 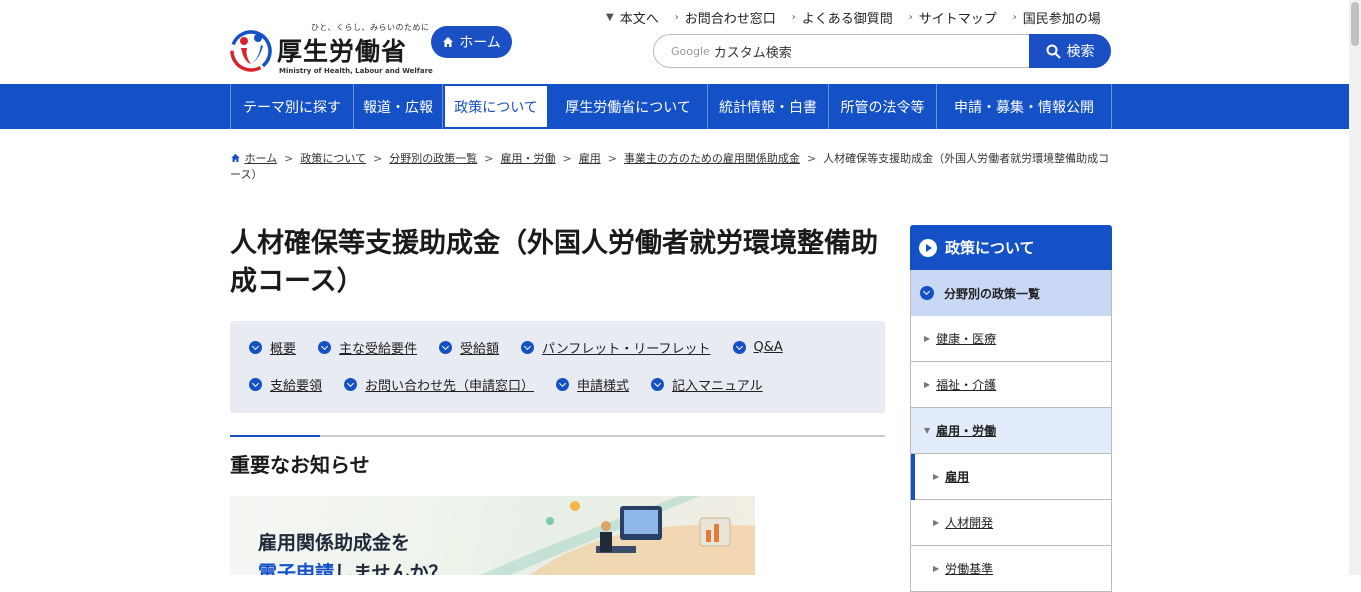 I want to click on side-nav-item-welfare: ▶ 福祉・介護, so click(x=1011, y=385).